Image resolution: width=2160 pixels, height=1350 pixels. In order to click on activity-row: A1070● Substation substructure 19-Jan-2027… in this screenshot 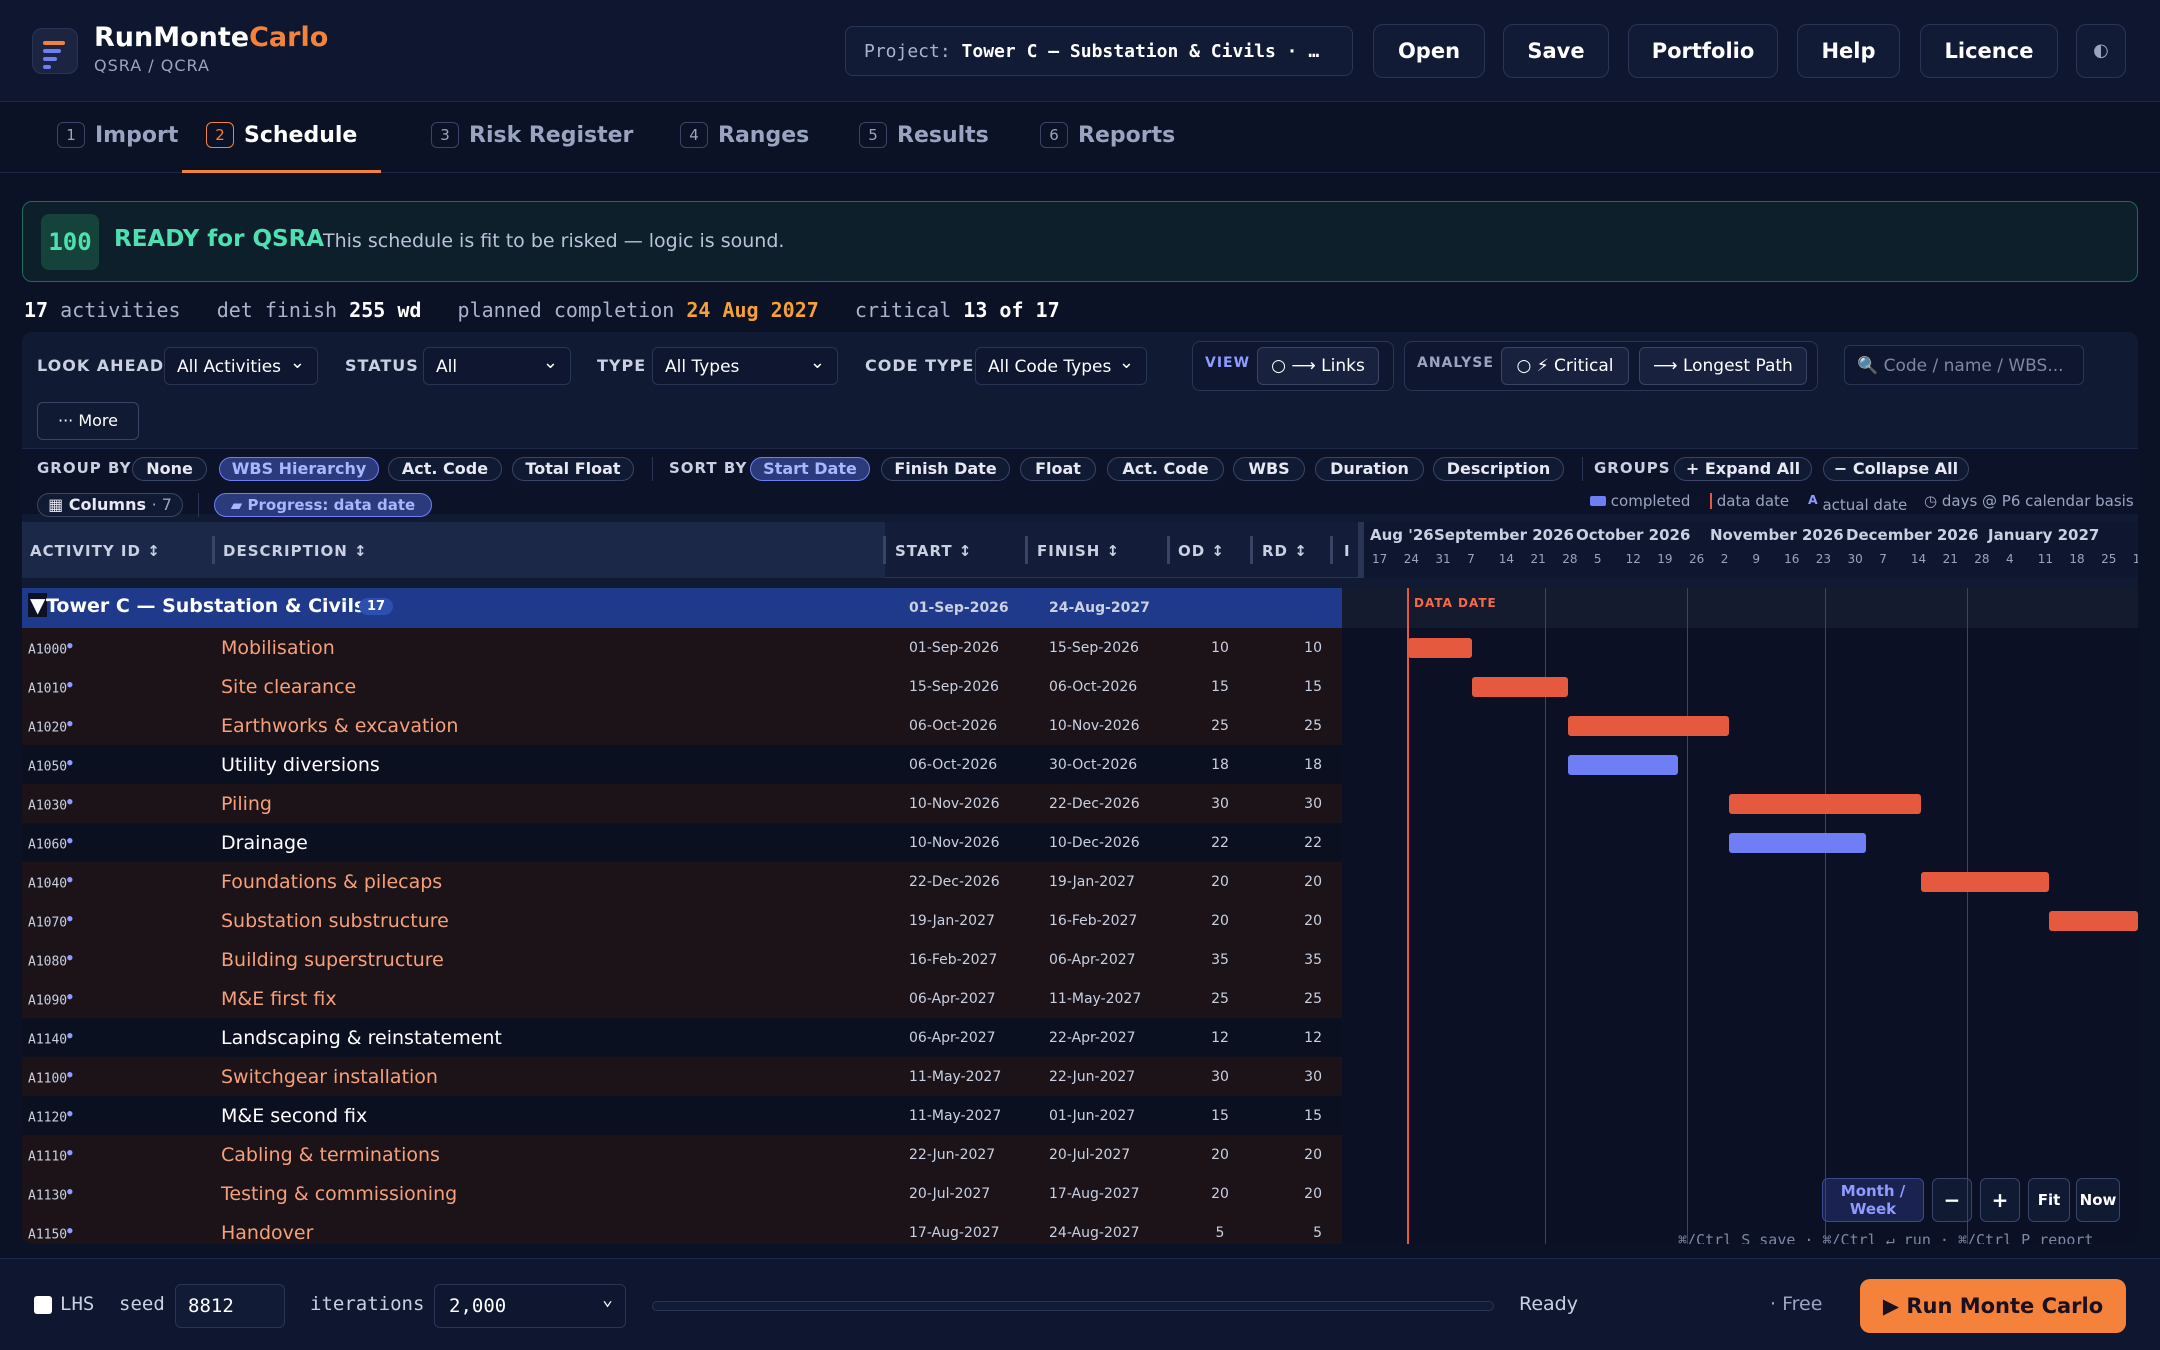, I will do `click(682, 920)`.